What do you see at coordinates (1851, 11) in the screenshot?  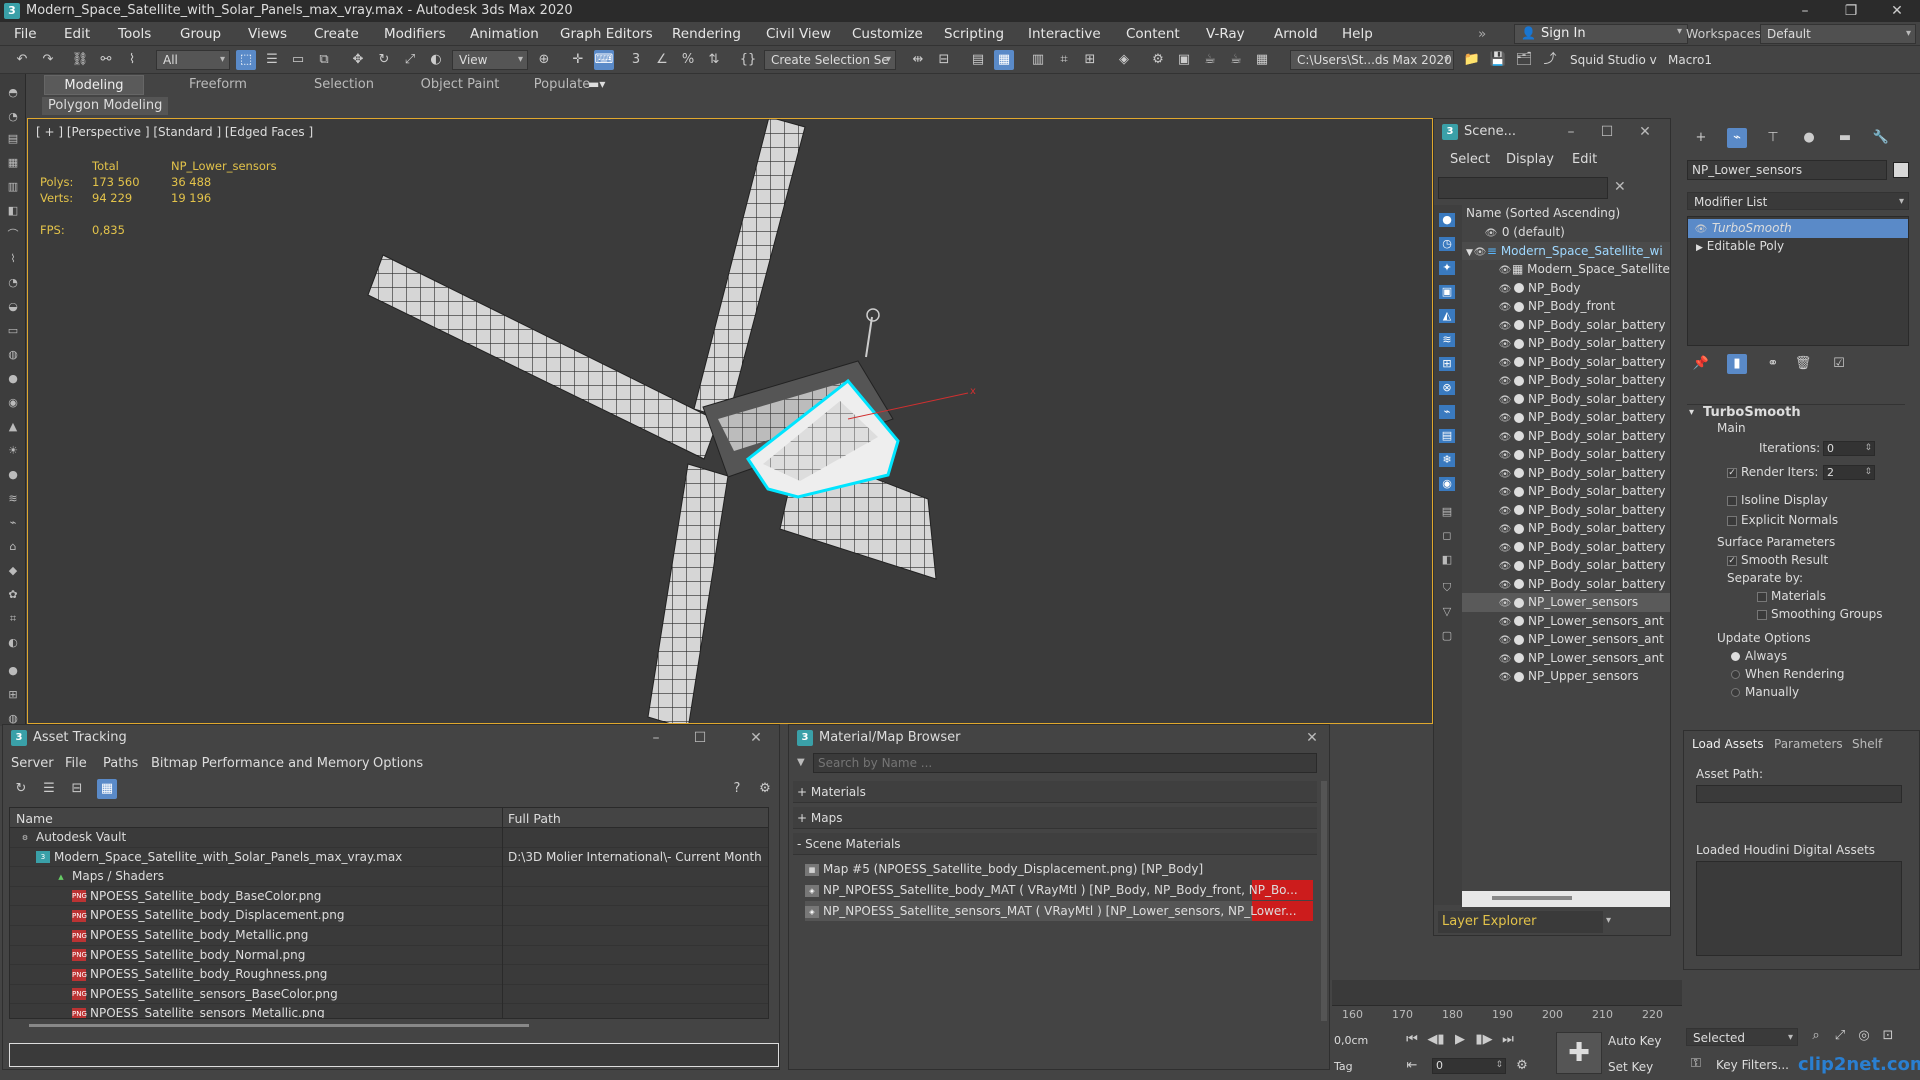 I see `maximize-icon: ❐` at bounding box center [1851, 11].